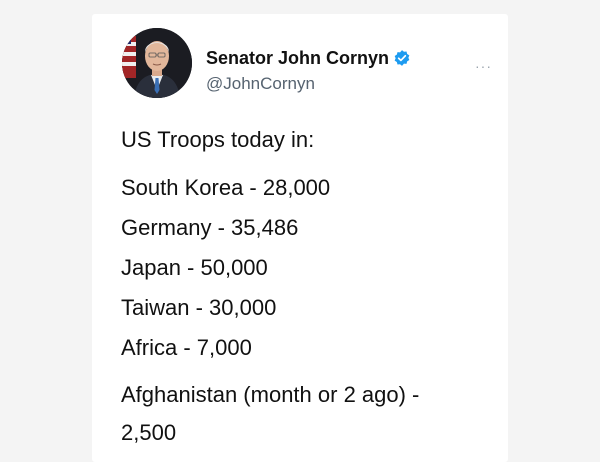 This screenshot has width=600, height=462. What do you see at coordinates (149, 432) in the screenshot?
I see `afghanistan-line-2: 2,500` at bounding box center [149, 432].